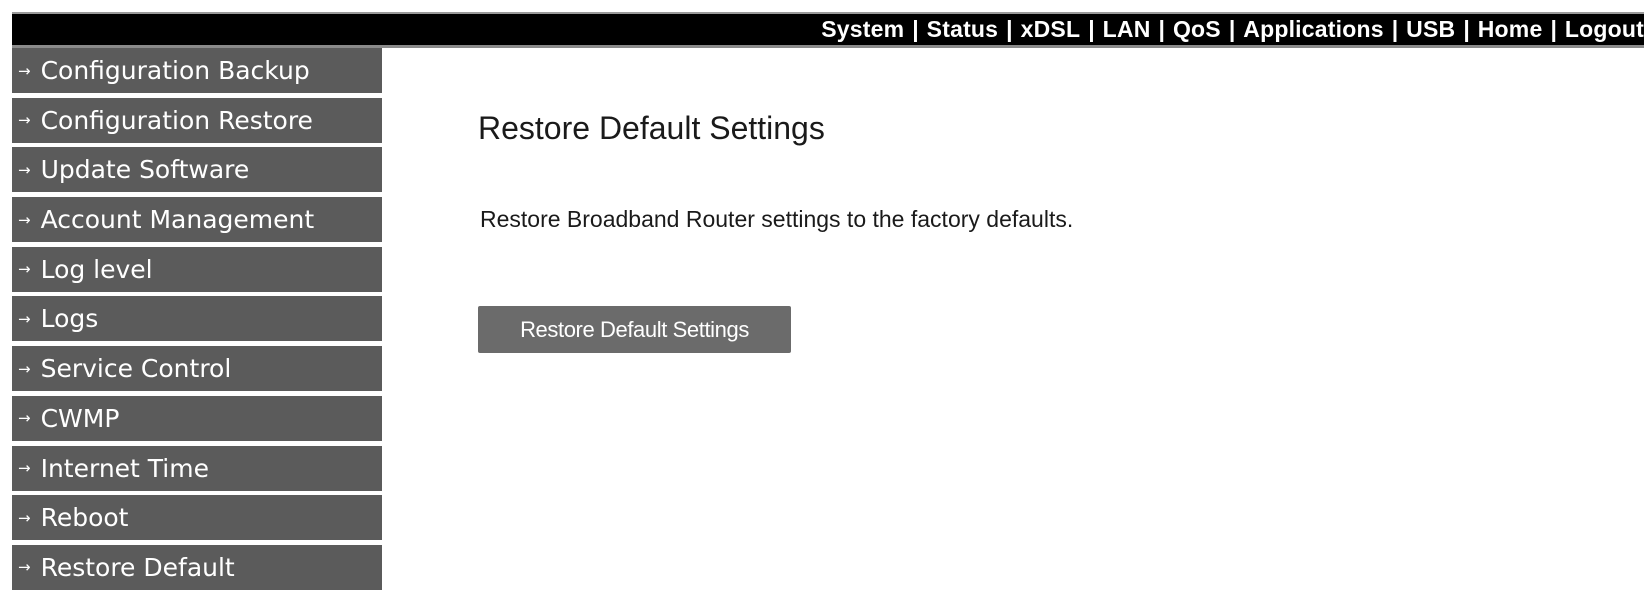  I want to click on nav-link-home: Home, so click(1510, 29).